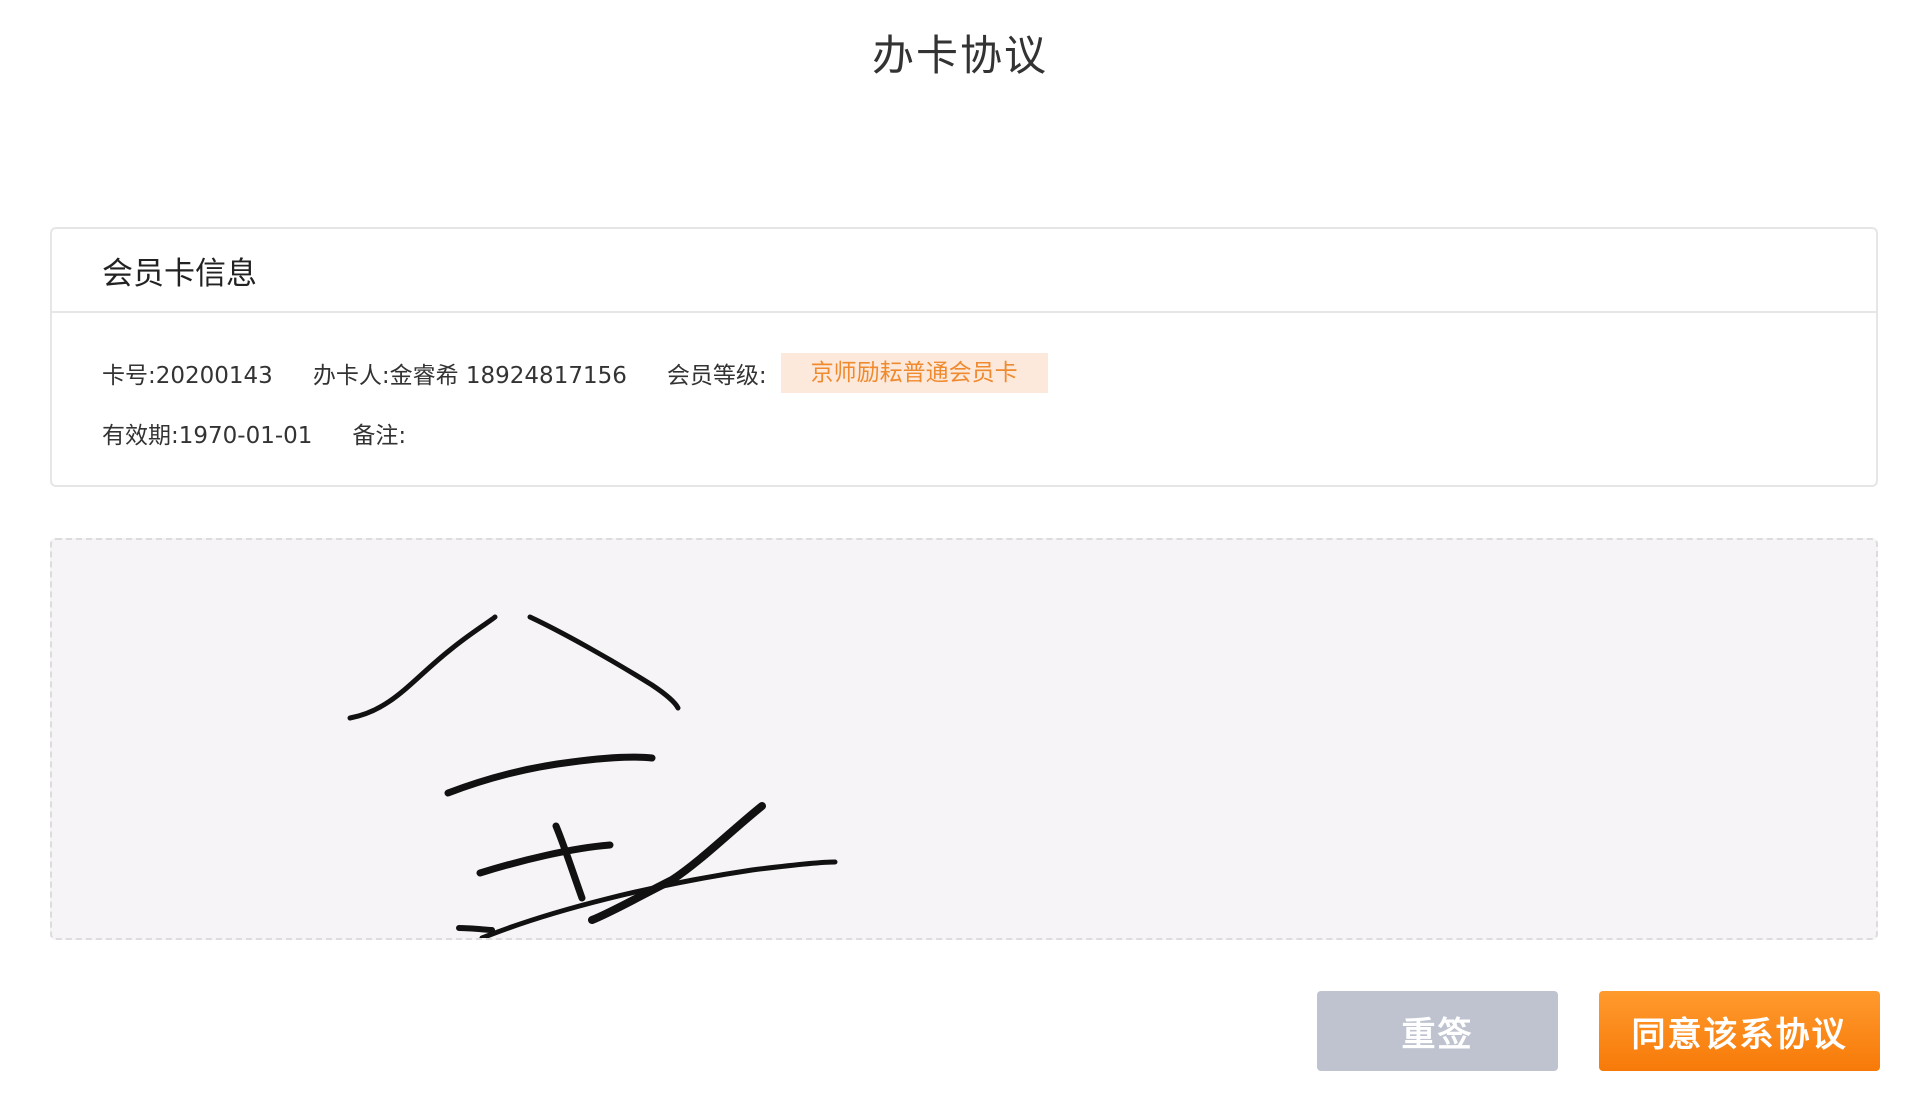 The height and width of the screenshot is (1116, 1920). Describe the element at coordinates (187, 376) in the screenshot. I see `card-number: 卡号:20200143` at that location.